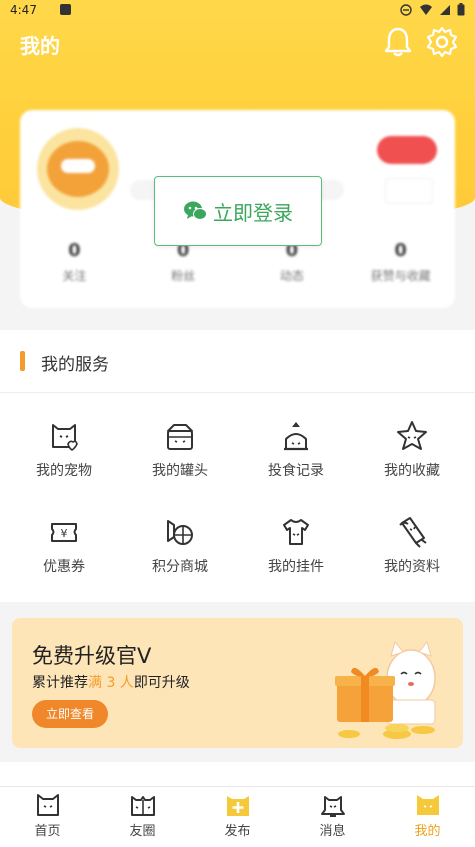 This screenshot has height=847, width=475. What do you see at coordinates (461, 9) in the screenshot?
I see `battery-icon` at bounding box center [461, 9].